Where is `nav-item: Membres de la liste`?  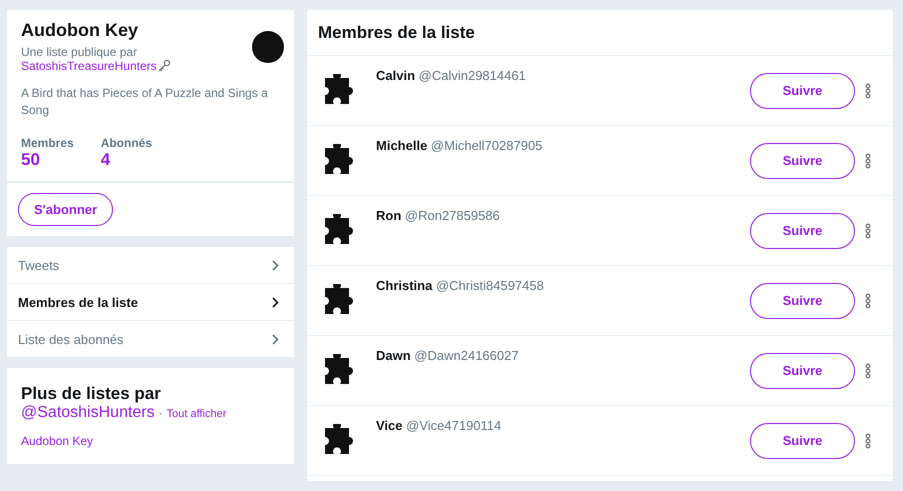
nav-item: Membres de la liste is located at coordinates (150, 301).